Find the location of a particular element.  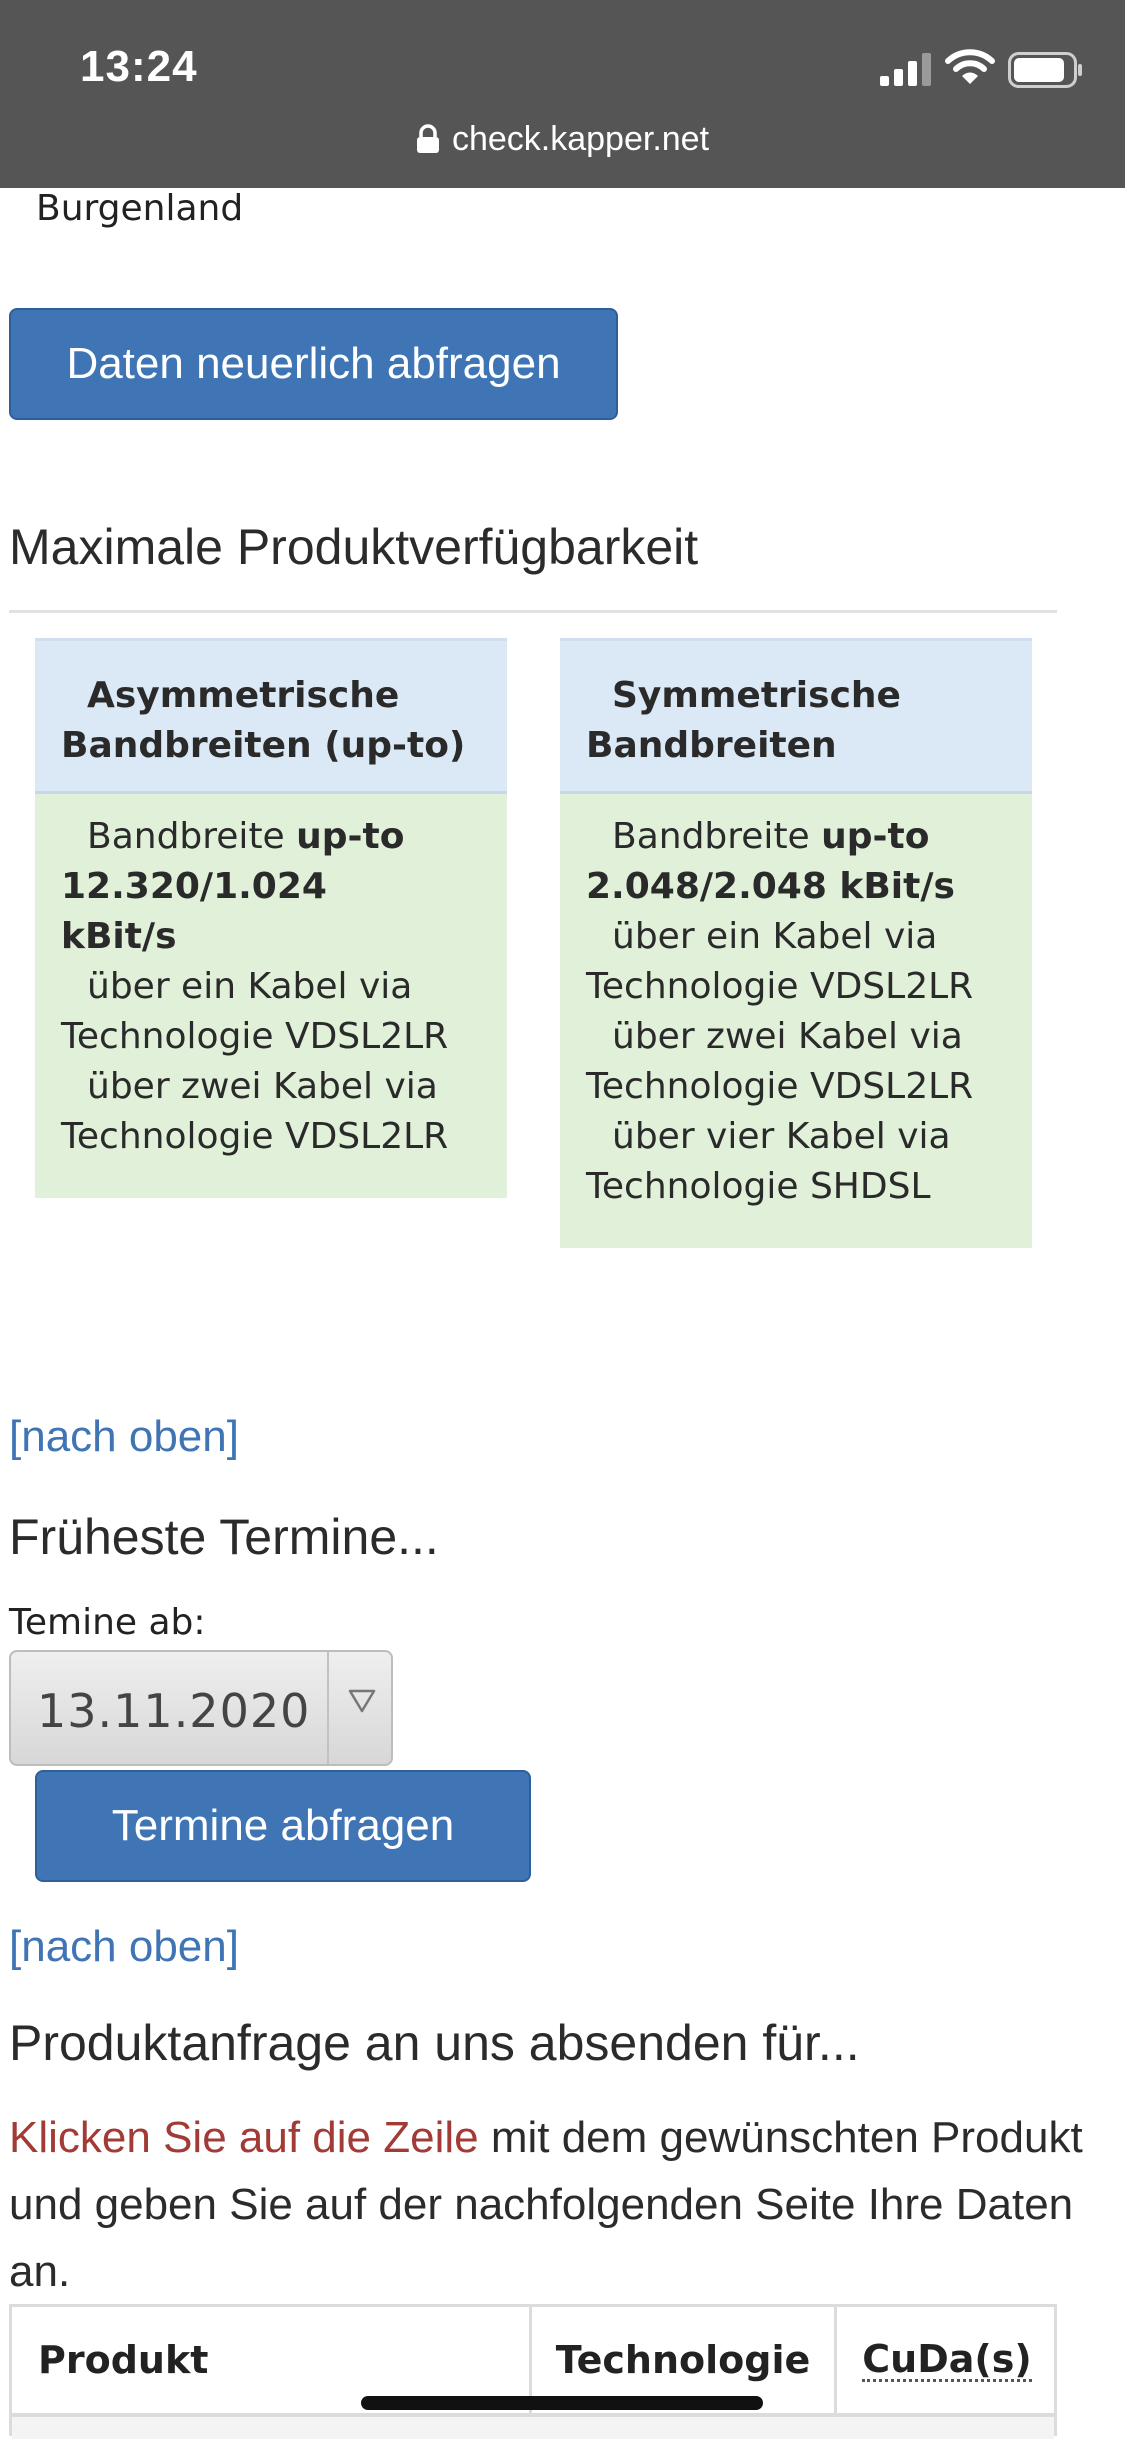

symmetric-card-header: Symmetrische Bandbreiten is located at coordinates (796, 716).